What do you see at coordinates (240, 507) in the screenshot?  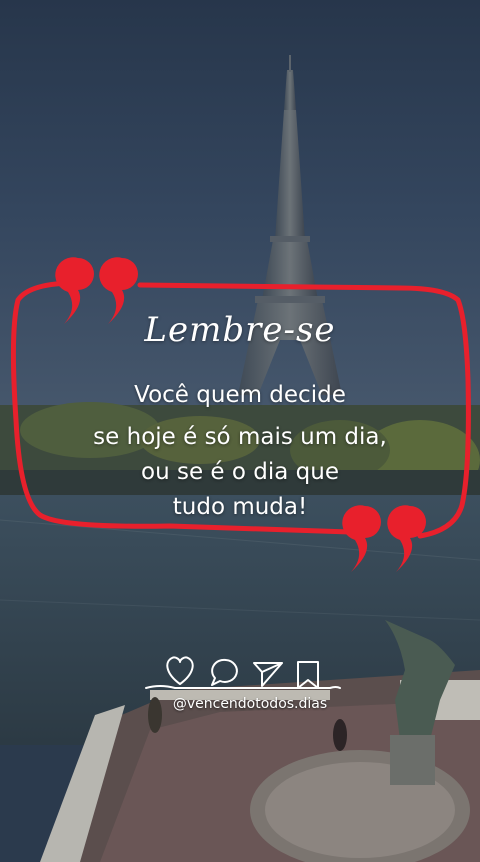 I see `quote-line: tudo muda!` at bounding box center [240, 507].